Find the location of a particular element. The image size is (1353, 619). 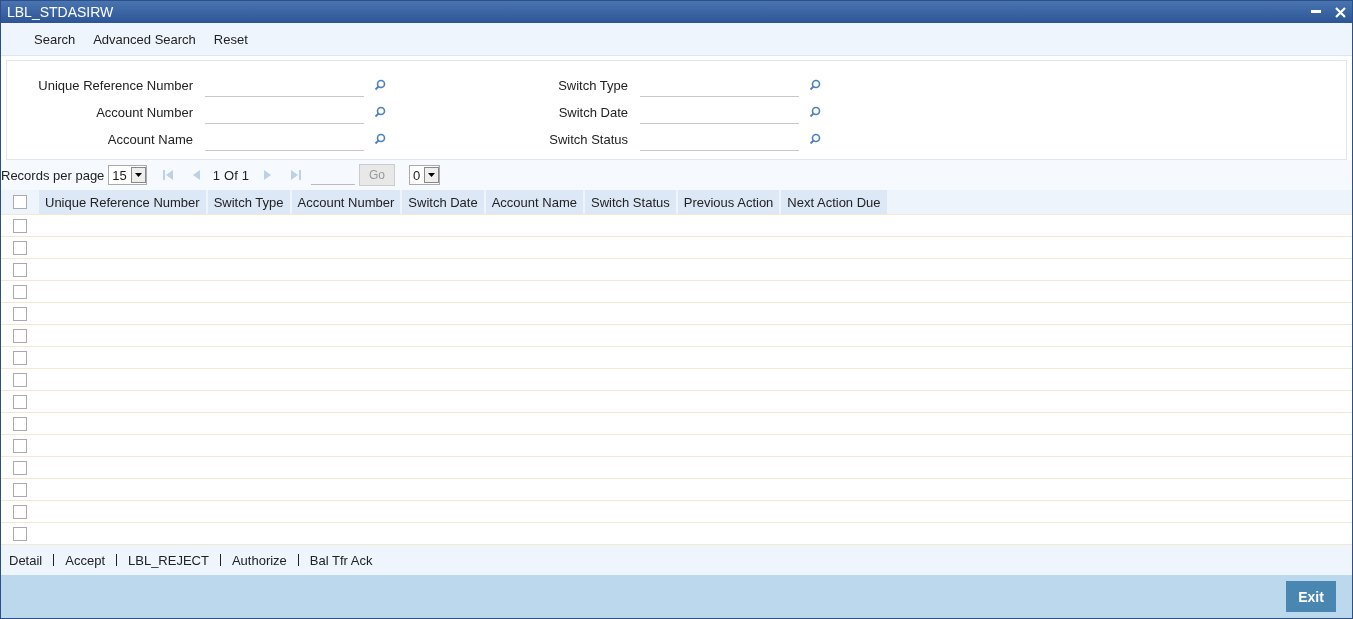

first-page-icon is located at coordinates (167, 175).